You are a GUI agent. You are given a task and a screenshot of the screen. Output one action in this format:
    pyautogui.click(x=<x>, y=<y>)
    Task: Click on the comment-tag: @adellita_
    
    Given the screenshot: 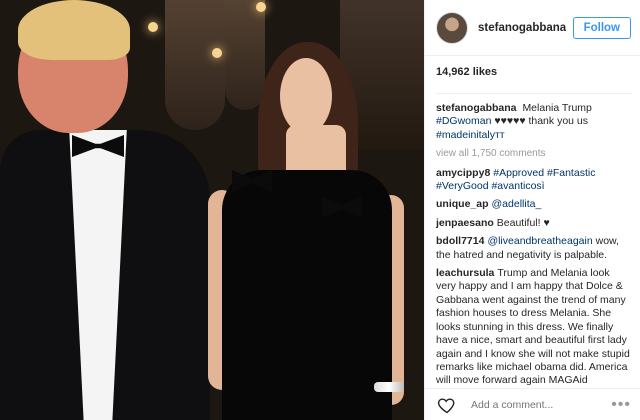 What is the action you would take?
    pyautogui.click(x=517, y=204)
    